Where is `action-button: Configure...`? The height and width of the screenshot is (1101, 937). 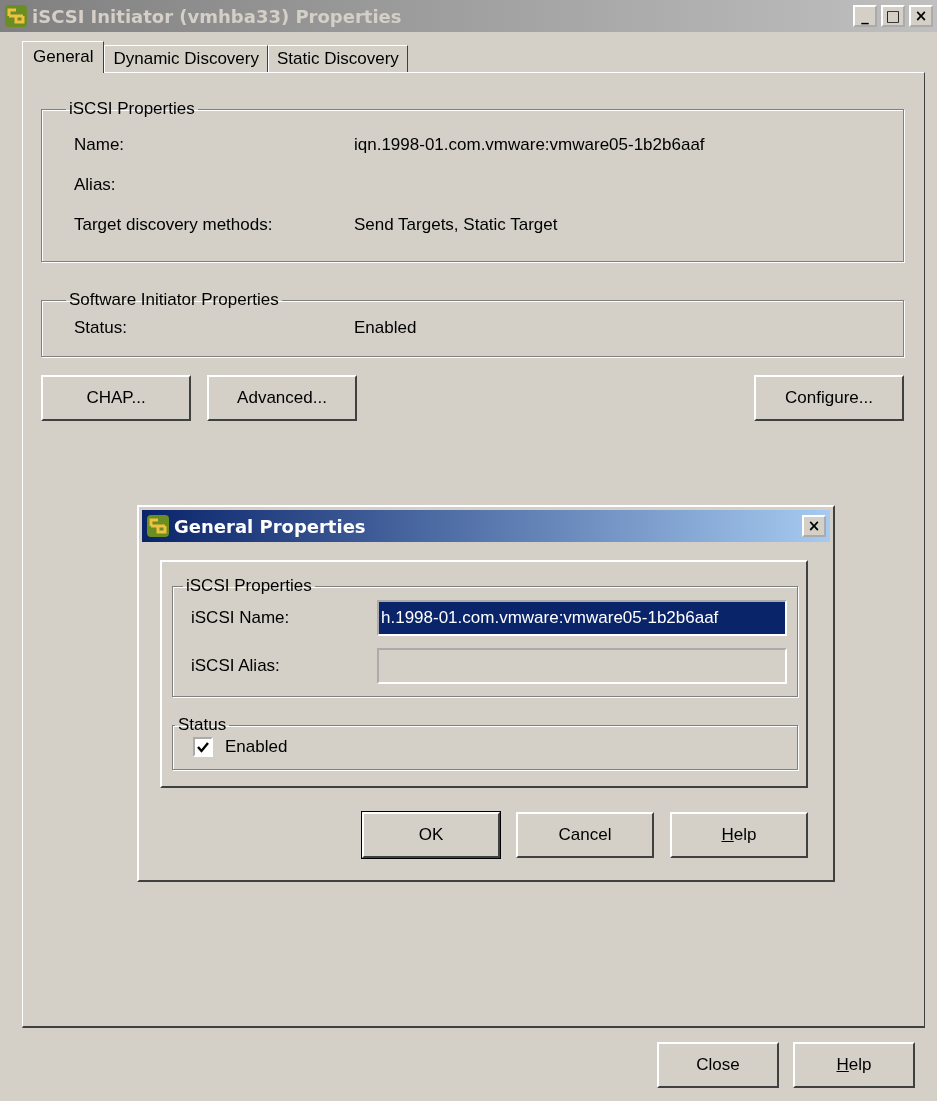 action-button: Configure... is located at coordinates (829, 398).